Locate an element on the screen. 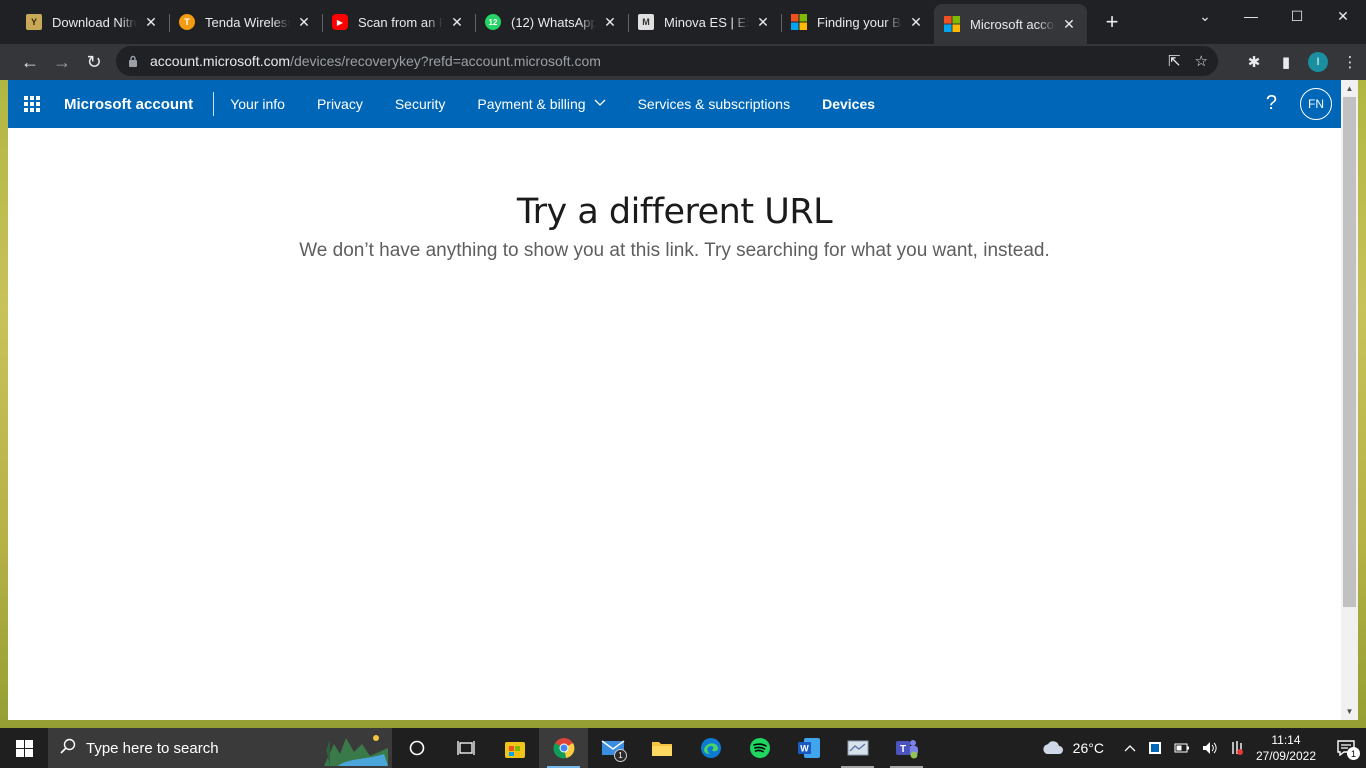  windows-logo-icon is located at coordinates (24, 748).